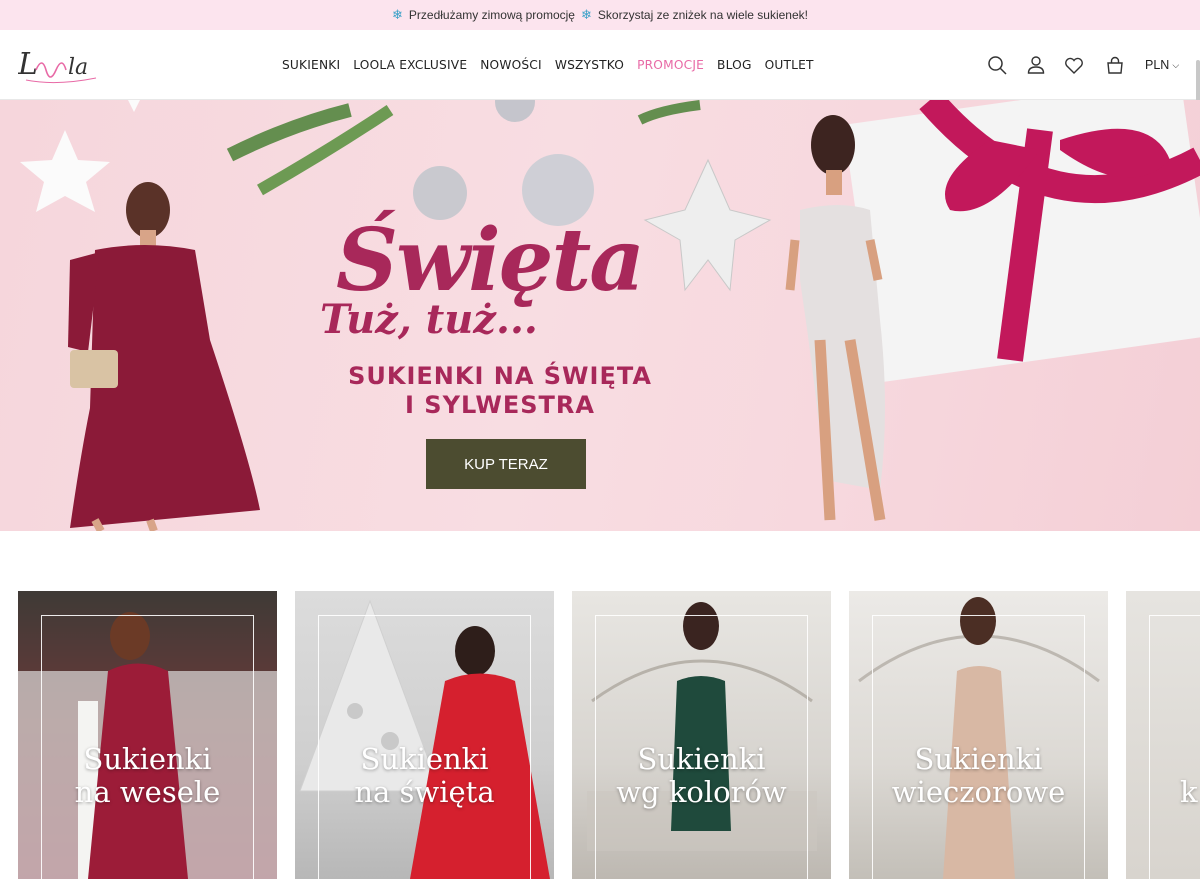 Image resolution: width=1200 pixels, height=879 pixels. Describe the element at coordinates (734, 65) in the screenshot. I see `nav-item-blog: BLOG` at that location.